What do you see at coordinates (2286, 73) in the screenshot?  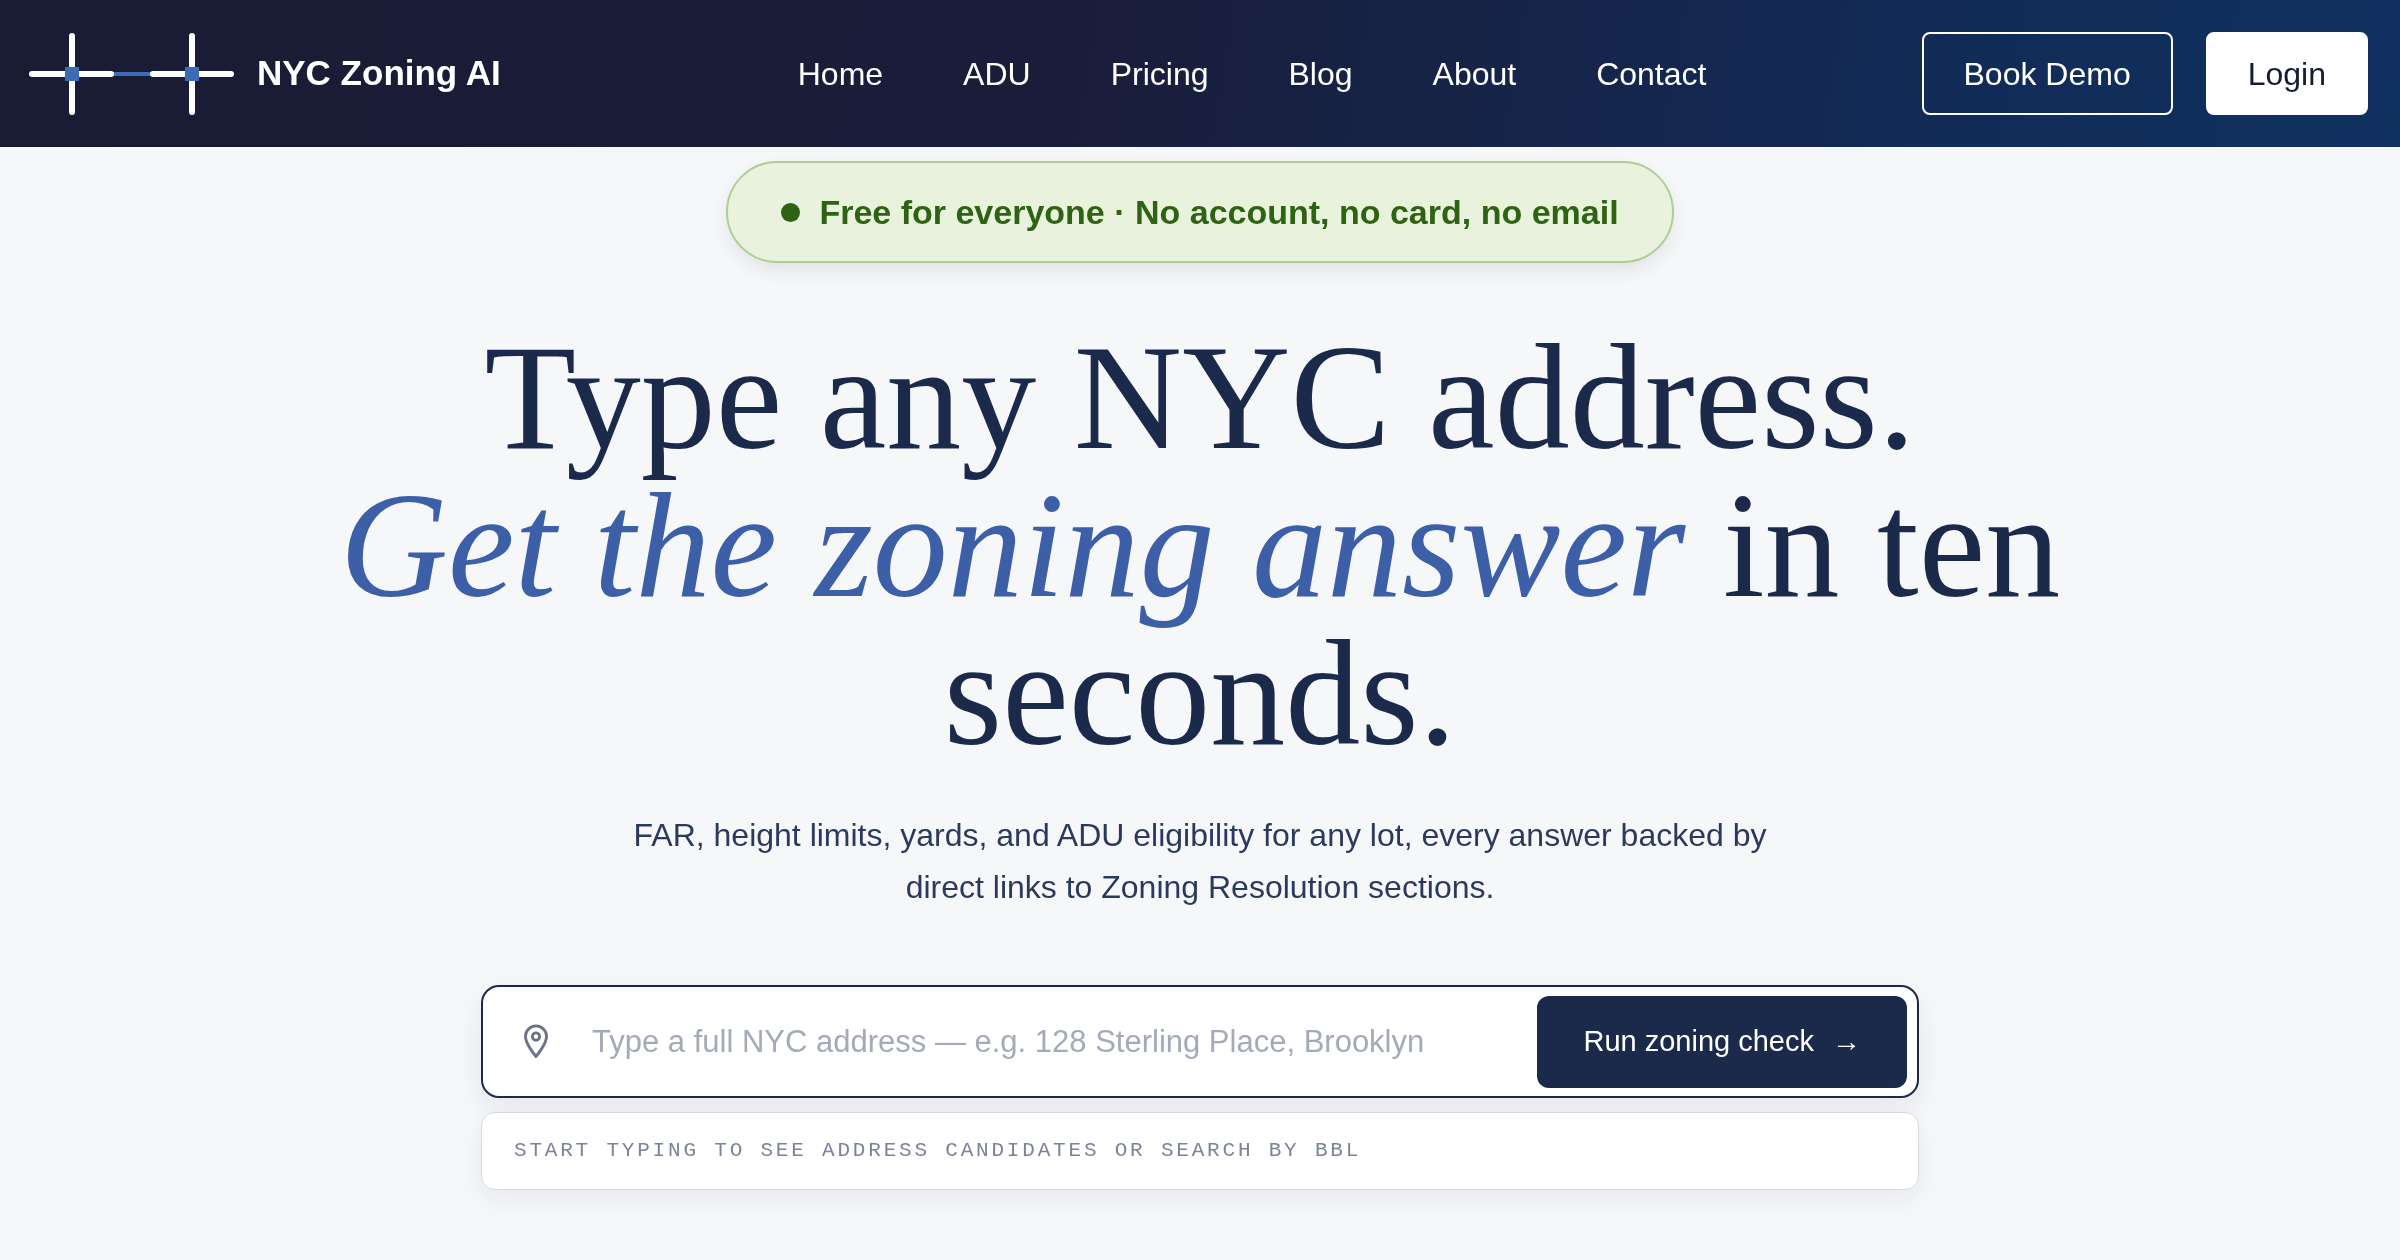 I see `login-button: Login` at bounding box center [2286, 73].